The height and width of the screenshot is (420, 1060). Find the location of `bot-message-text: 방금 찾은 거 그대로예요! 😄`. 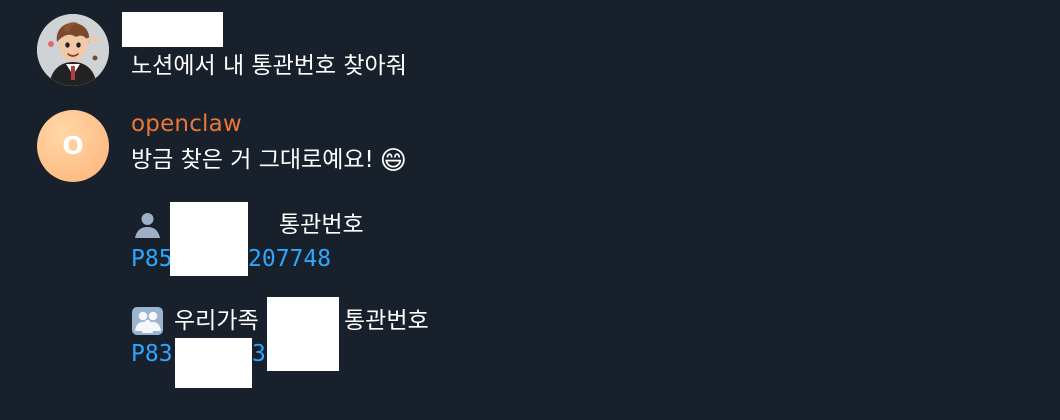

bot-message-text: 방금 찾은 거 그대로예요! 😄 is located at coordinates (269, 160).